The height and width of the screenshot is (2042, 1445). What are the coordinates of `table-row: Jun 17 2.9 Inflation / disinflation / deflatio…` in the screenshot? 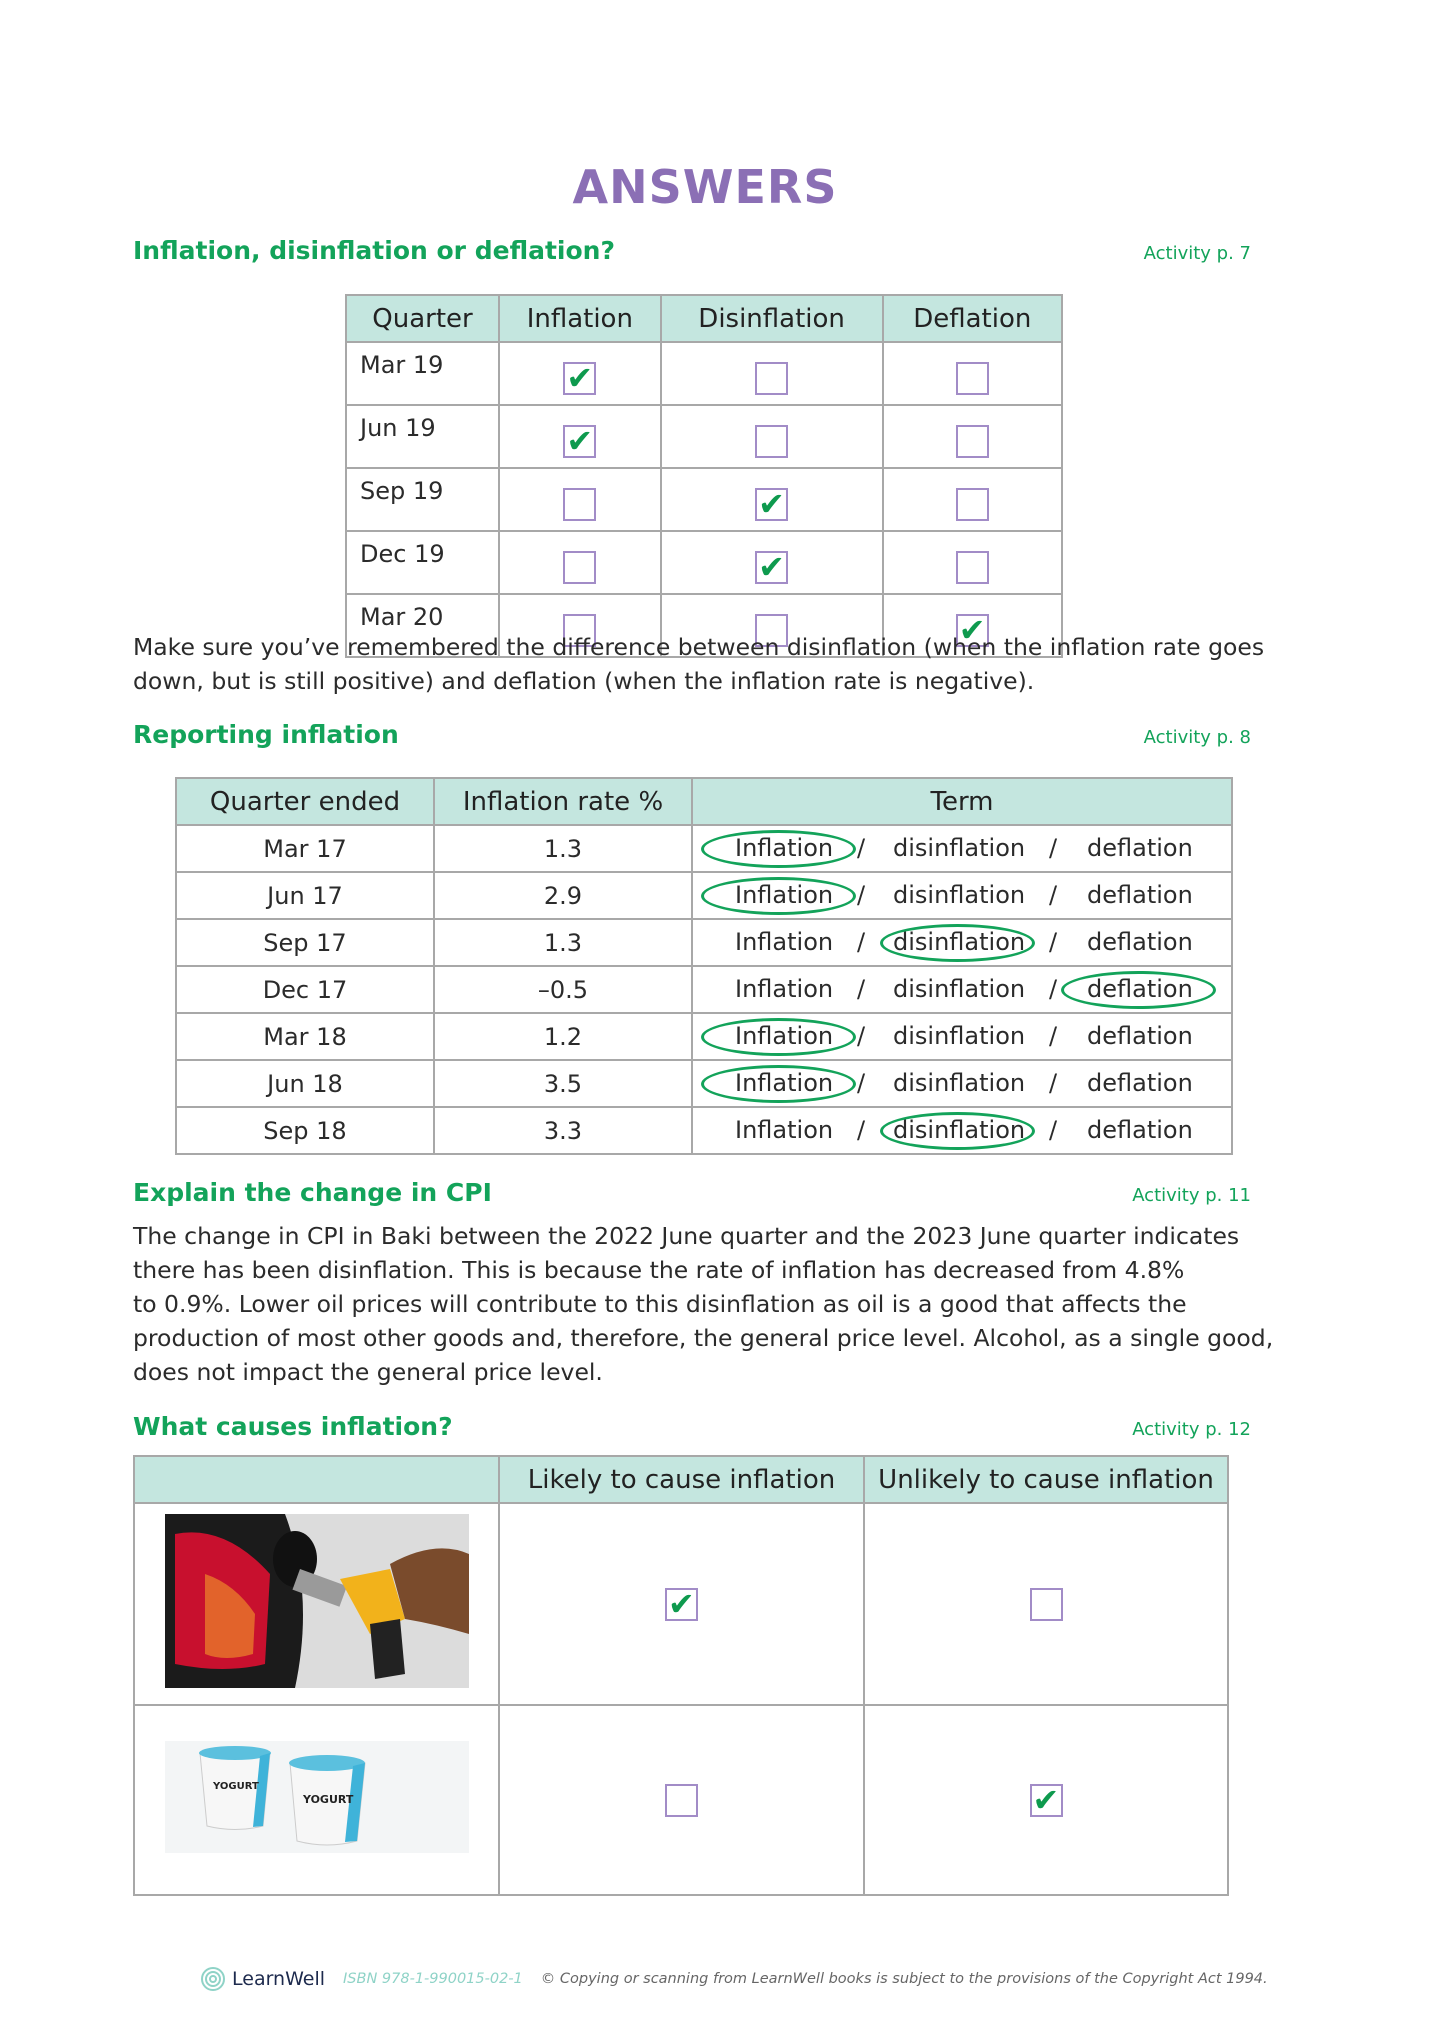 It's located at (704, 895).